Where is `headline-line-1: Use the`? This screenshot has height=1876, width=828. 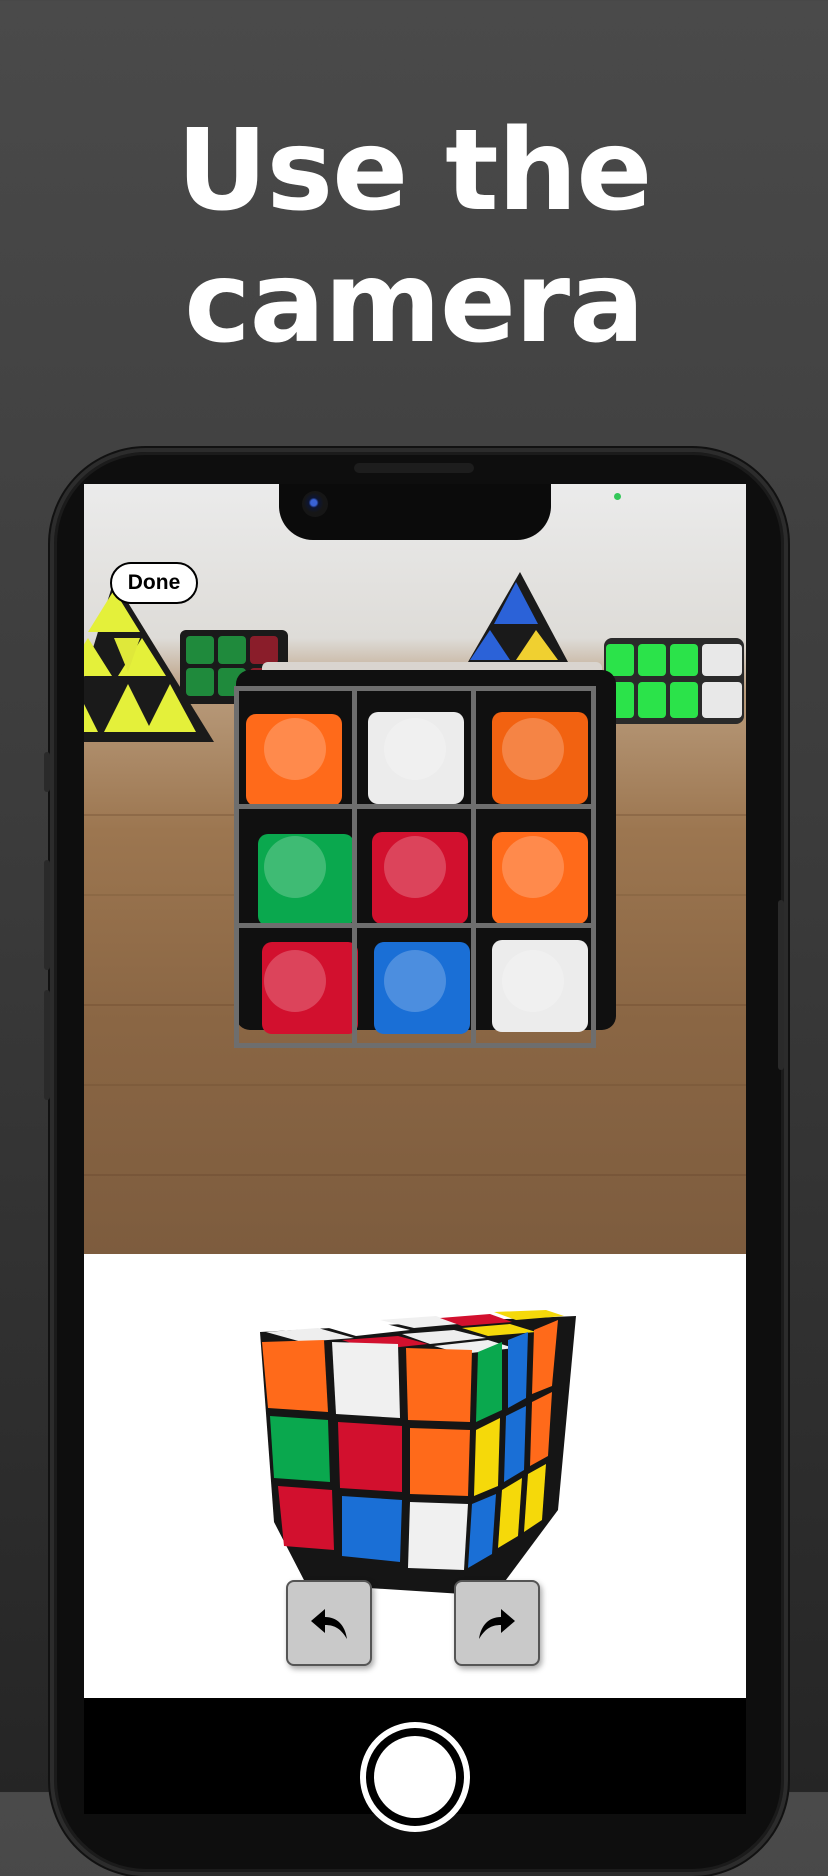
headline-line-1: Use the is located at coordinates (414, 171).